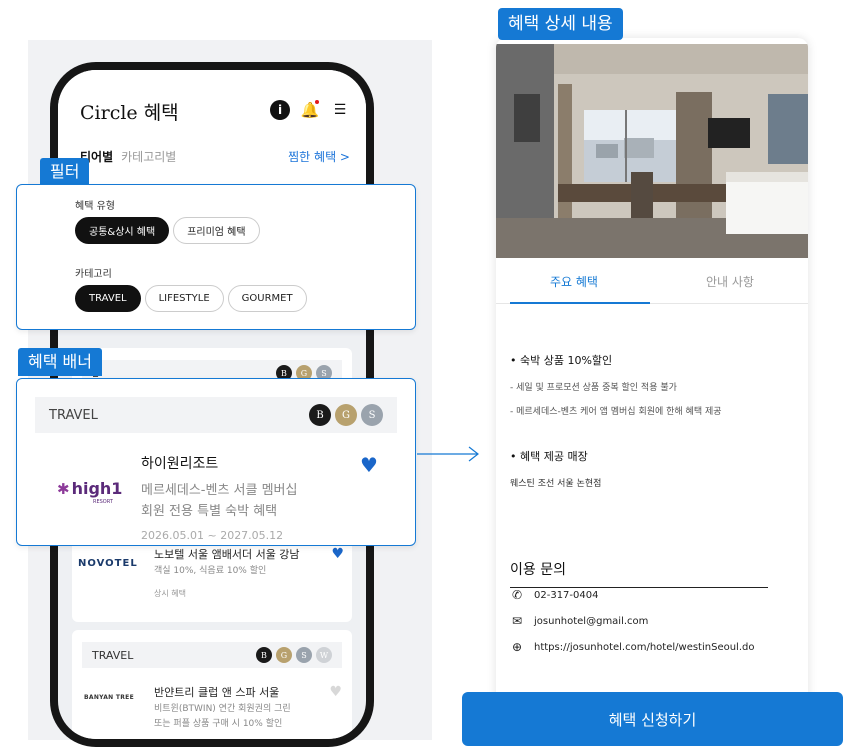 This screenshot has width=843, height=755. What do you see at coordinates (566, 595) in the screenshot?
I see `contact-phone: 02-317-0404` at bounding box center [566, 595].